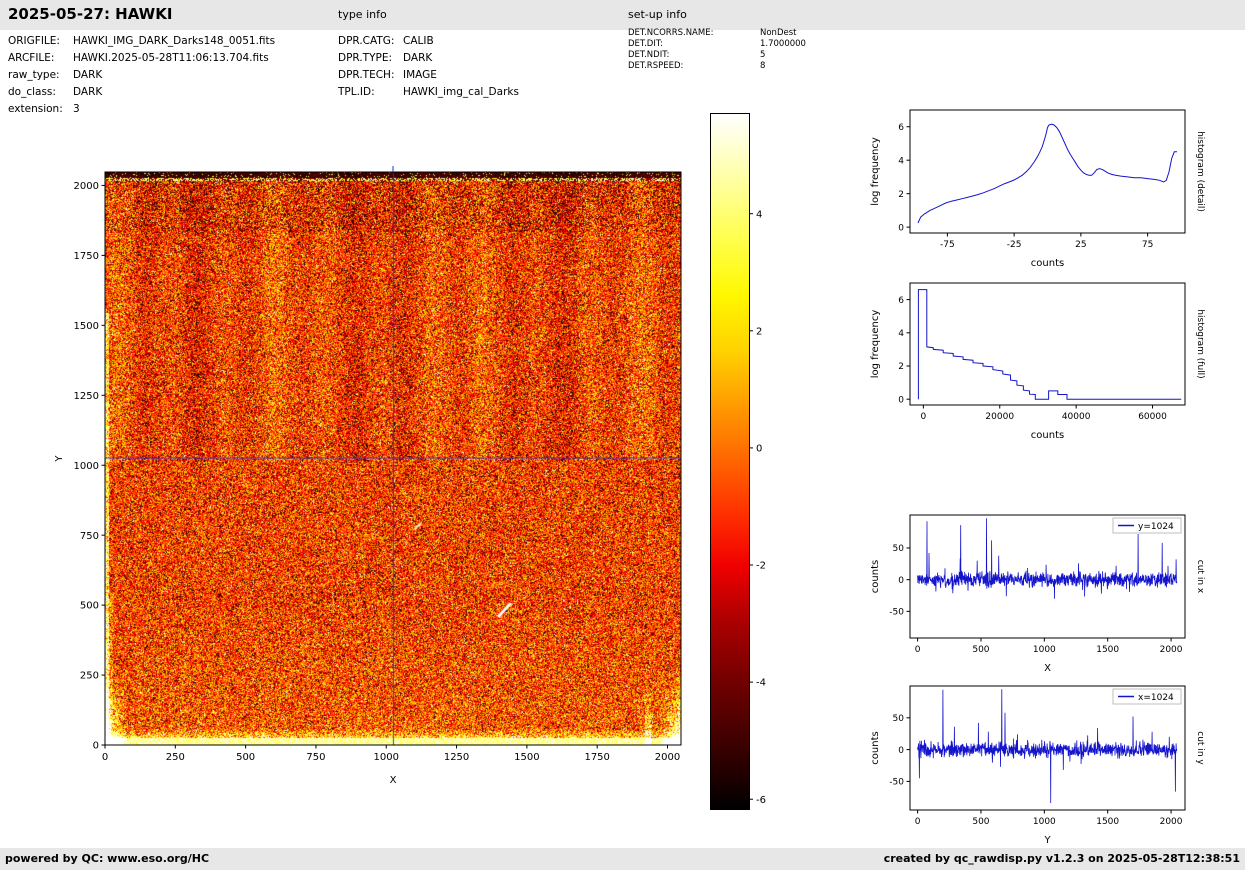 This screenshot has height=870, width=1245. Describe the element at coordinates (171, 58) in the screenshot. I see `info-value: HAWKI.2025-05-28T11:06:13.704.fits` at that location.